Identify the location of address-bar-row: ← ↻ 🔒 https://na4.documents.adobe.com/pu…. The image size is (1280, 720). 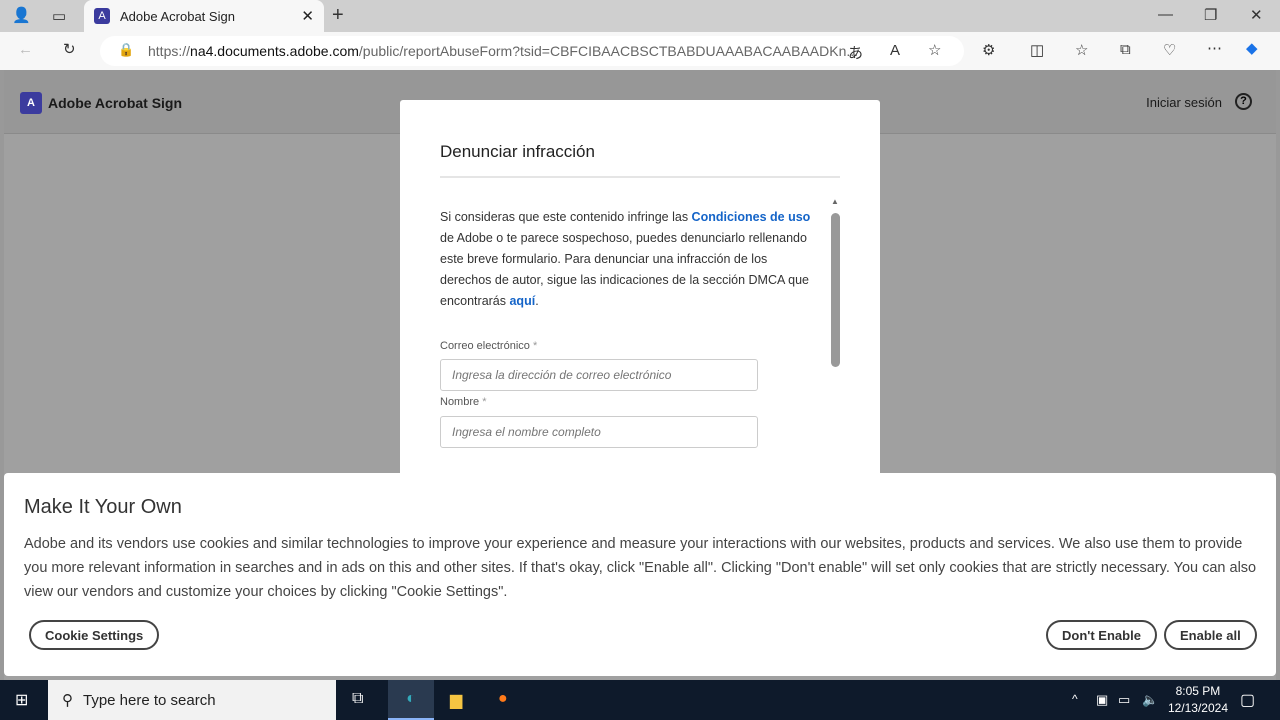
(640, 51).